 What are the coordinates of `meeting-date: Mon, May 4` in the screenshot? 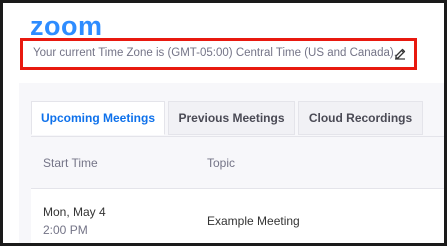 It's located at (74, 212).